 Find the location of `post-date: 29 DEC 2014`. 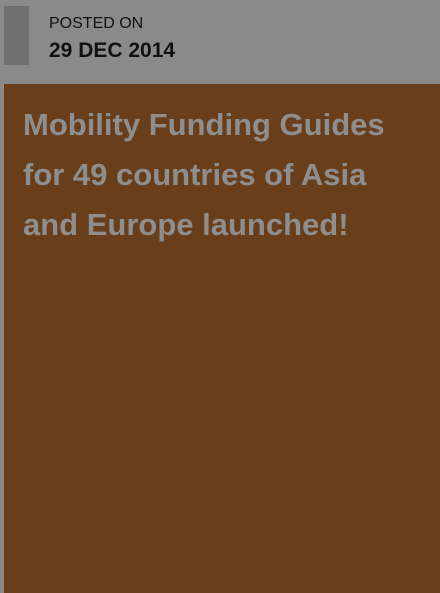

post-date: 29 DEC 2014 is located at coordinates (112, 50).